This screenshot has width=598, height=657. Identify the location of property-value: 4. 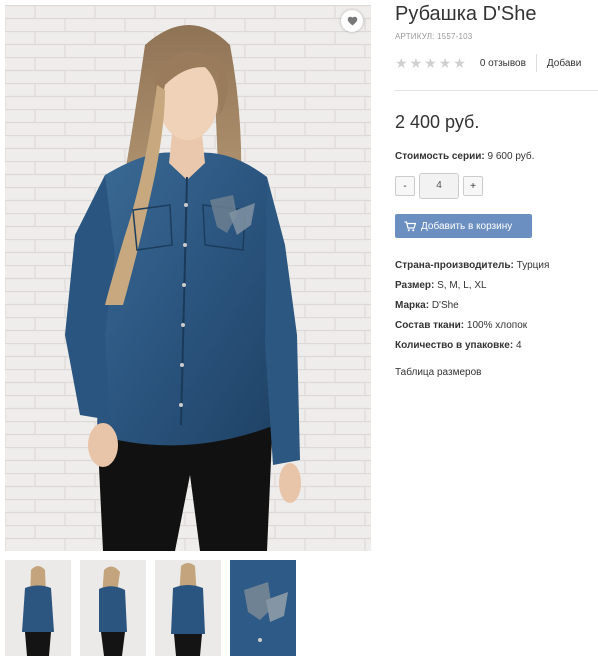
(518, 345).